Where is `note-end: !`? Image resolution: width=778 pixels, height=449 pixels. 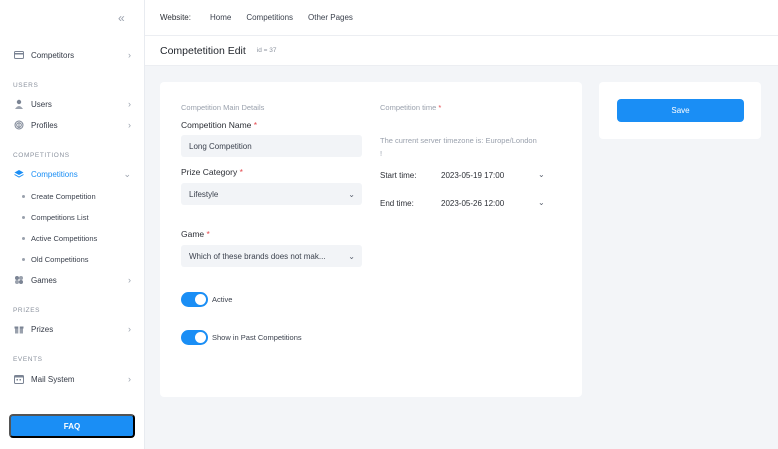
note-end: ! is located at coordinates (381, 153).